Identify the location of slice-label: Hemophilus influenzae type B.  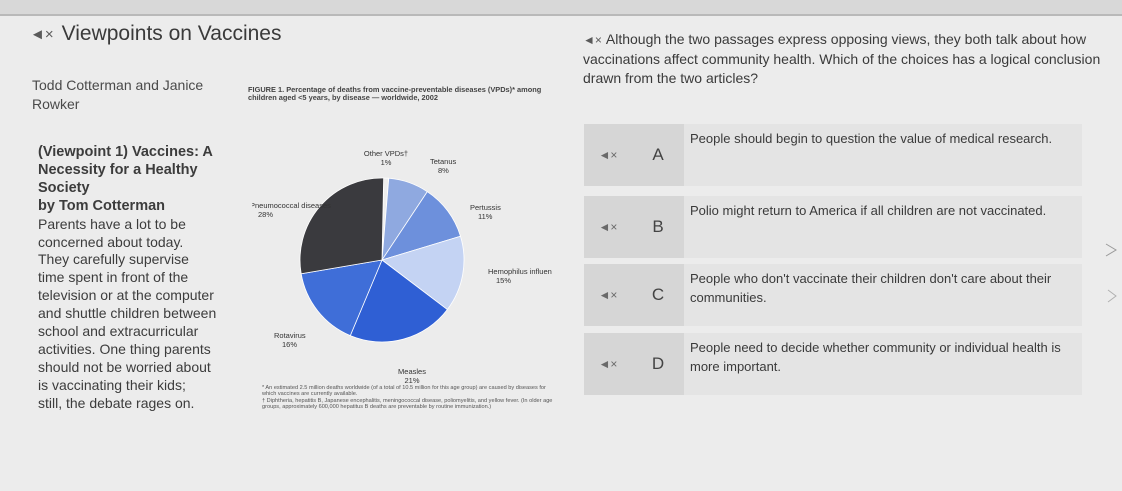
(520, 271).